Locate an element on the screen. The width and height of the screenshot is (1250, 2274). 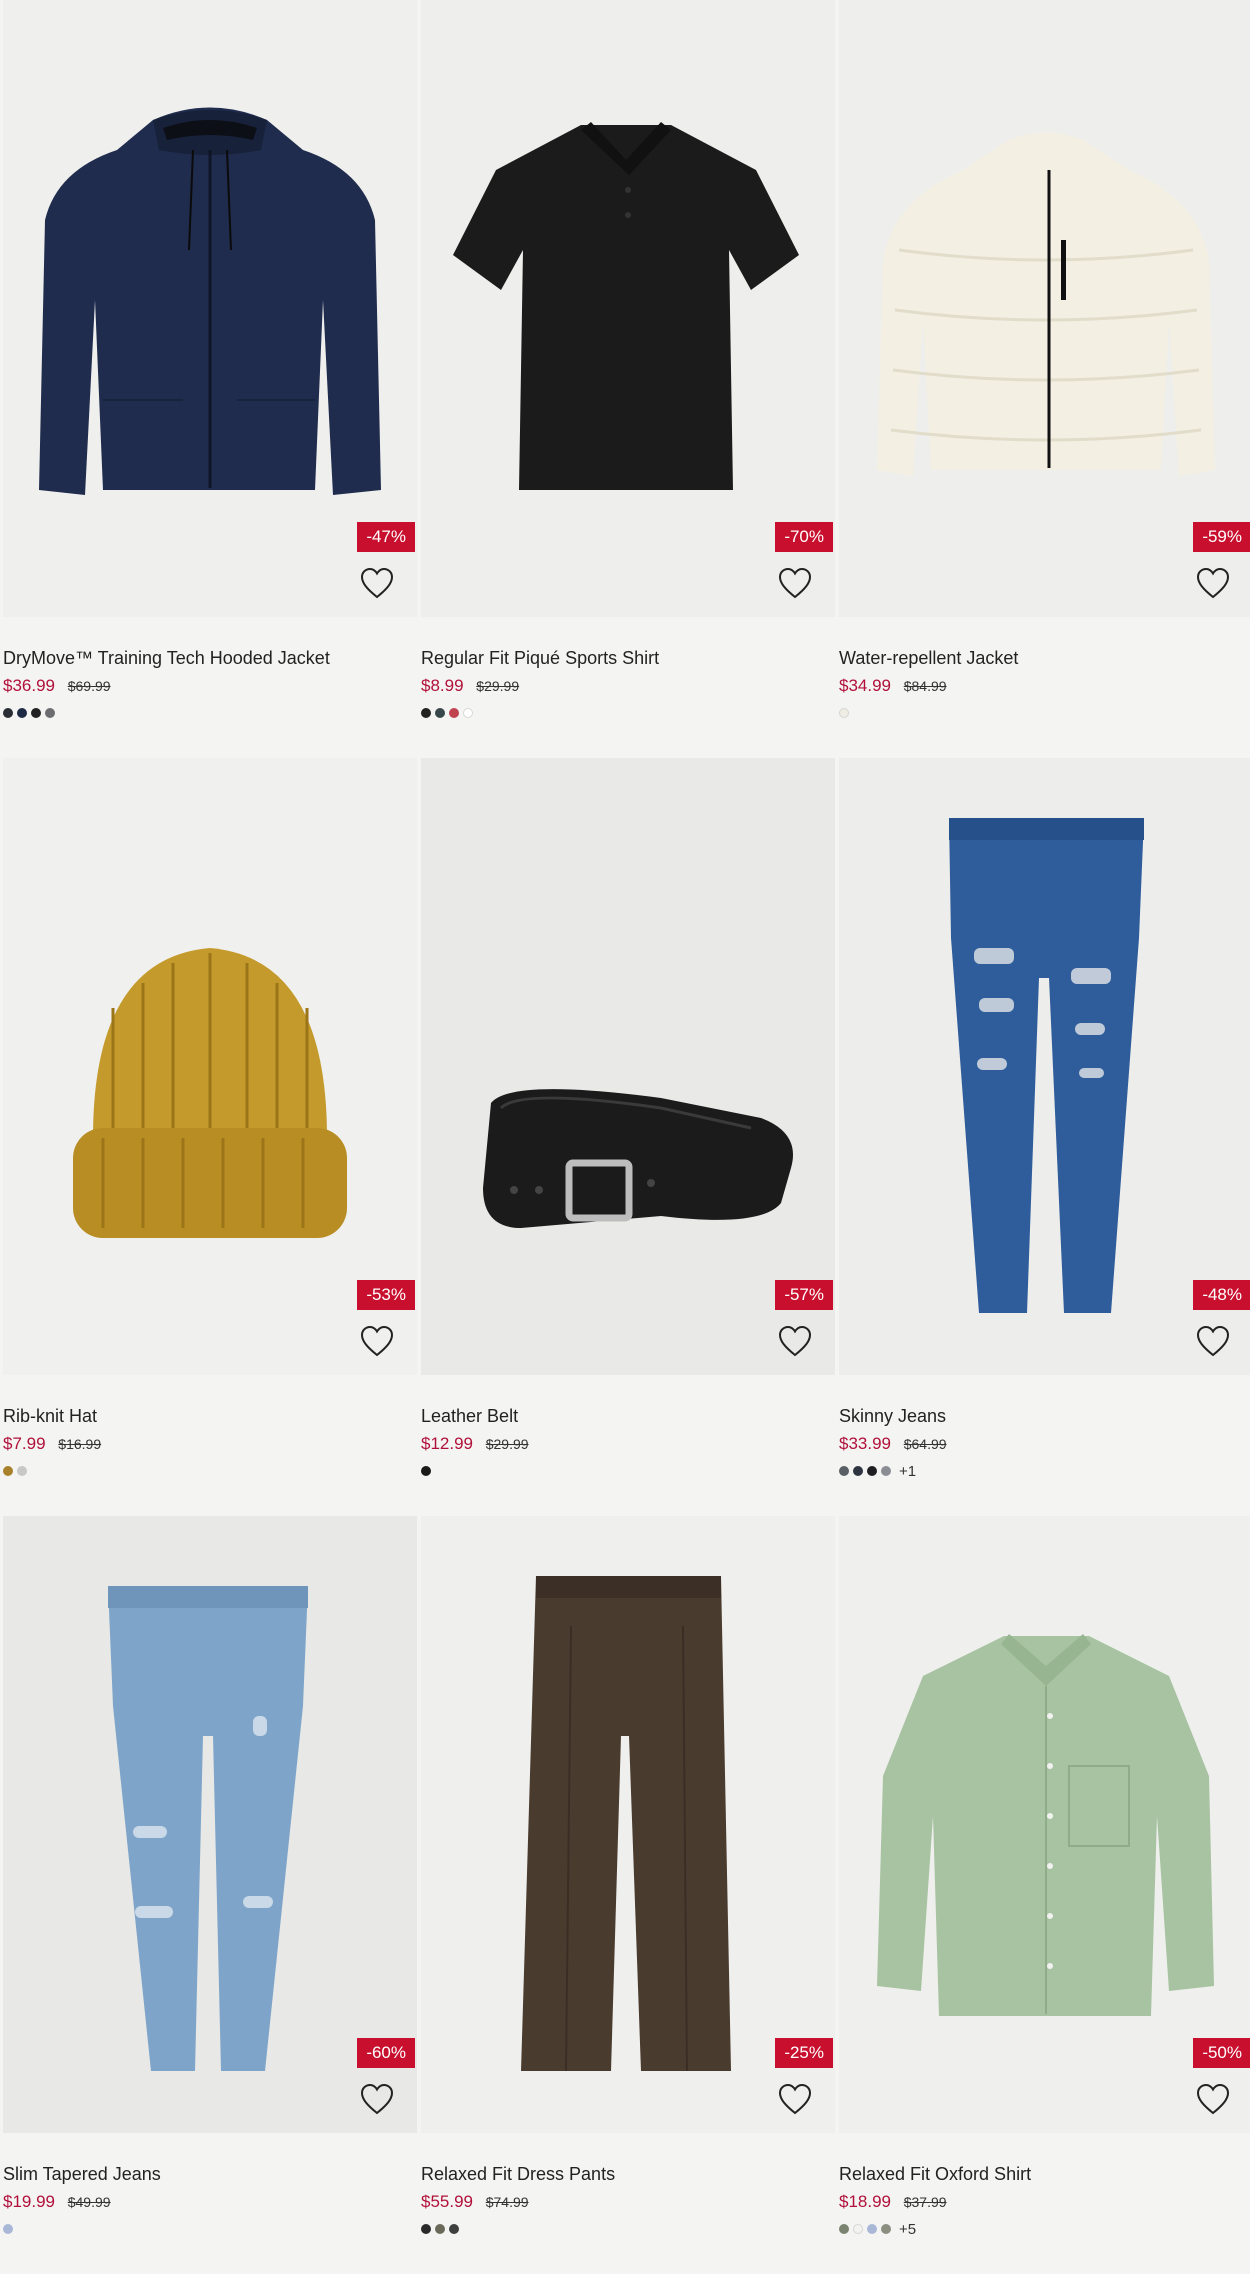
product-image: -48% is located at coordinates (1044, 1066).